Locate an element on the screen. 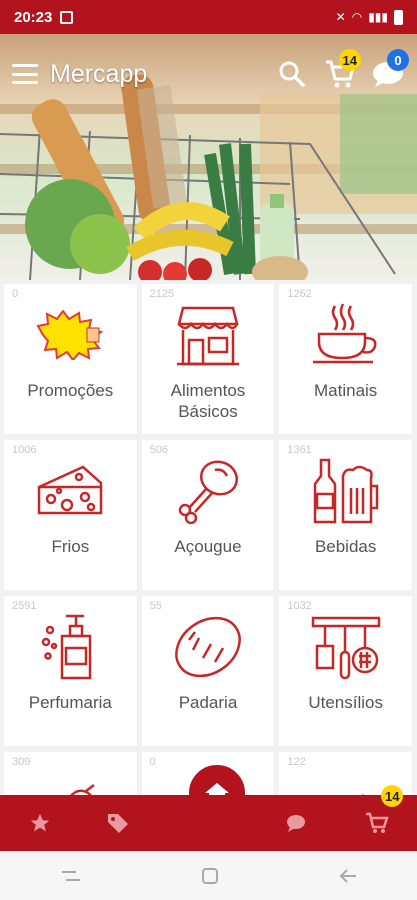  chat-bubbles-icon is located at coordinates (295, 823).